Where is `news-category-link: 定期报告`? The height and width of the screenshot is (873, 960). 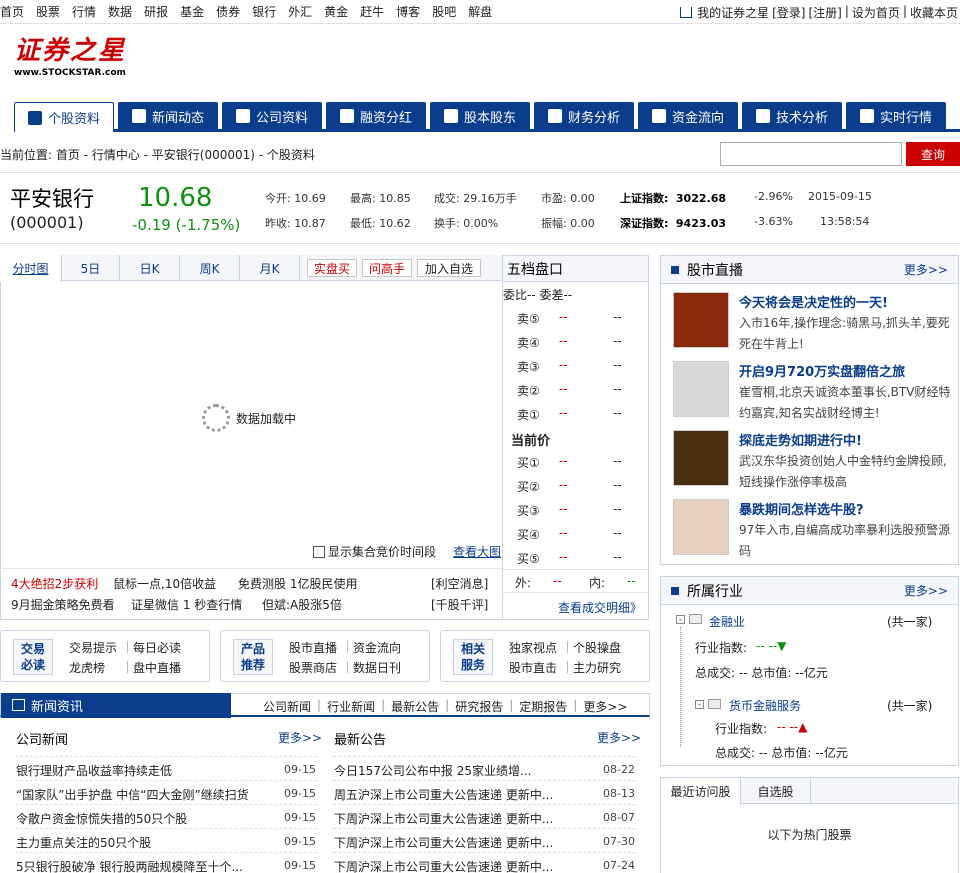 news-category-link: 定期报告 is located at coordinates (543, 706).